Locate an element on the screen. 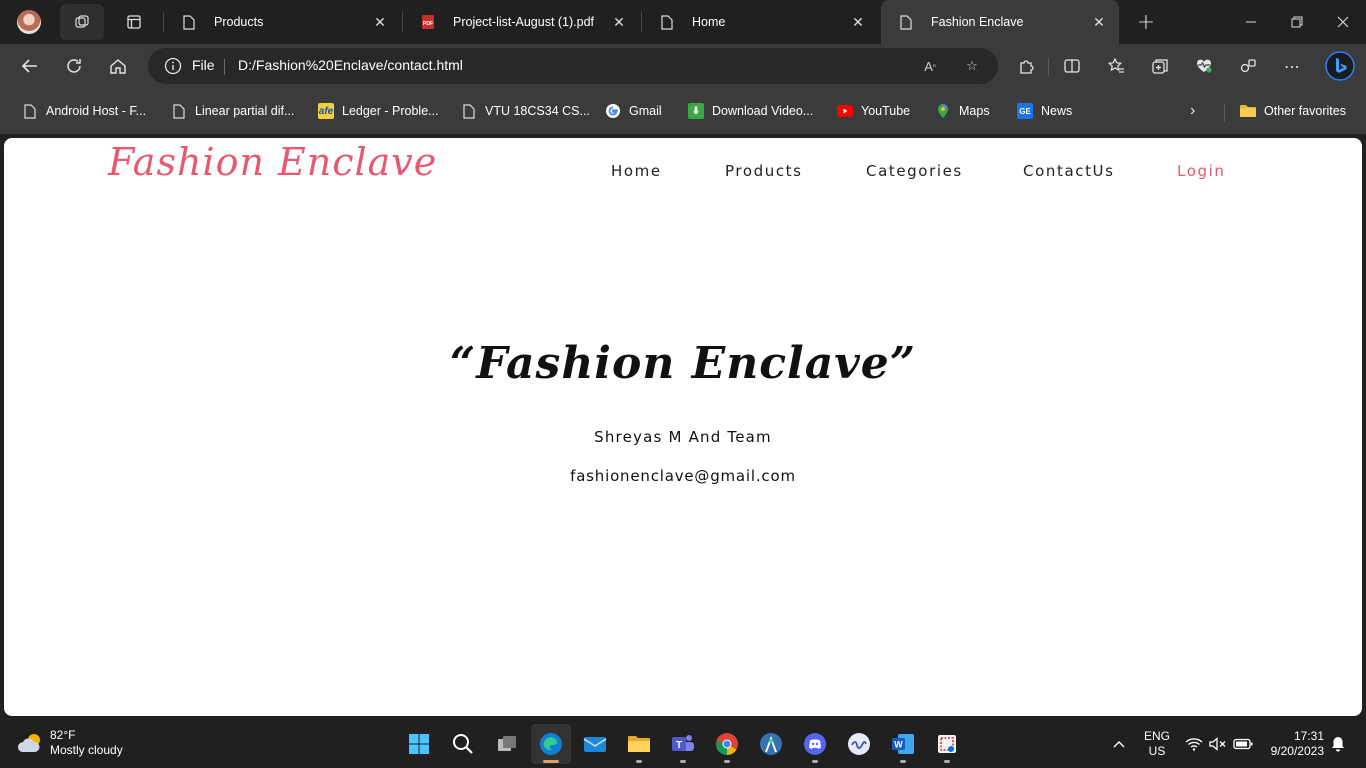 This screenshot has width=1366, height=768. close-icon is located at coordinates (1343, 22).